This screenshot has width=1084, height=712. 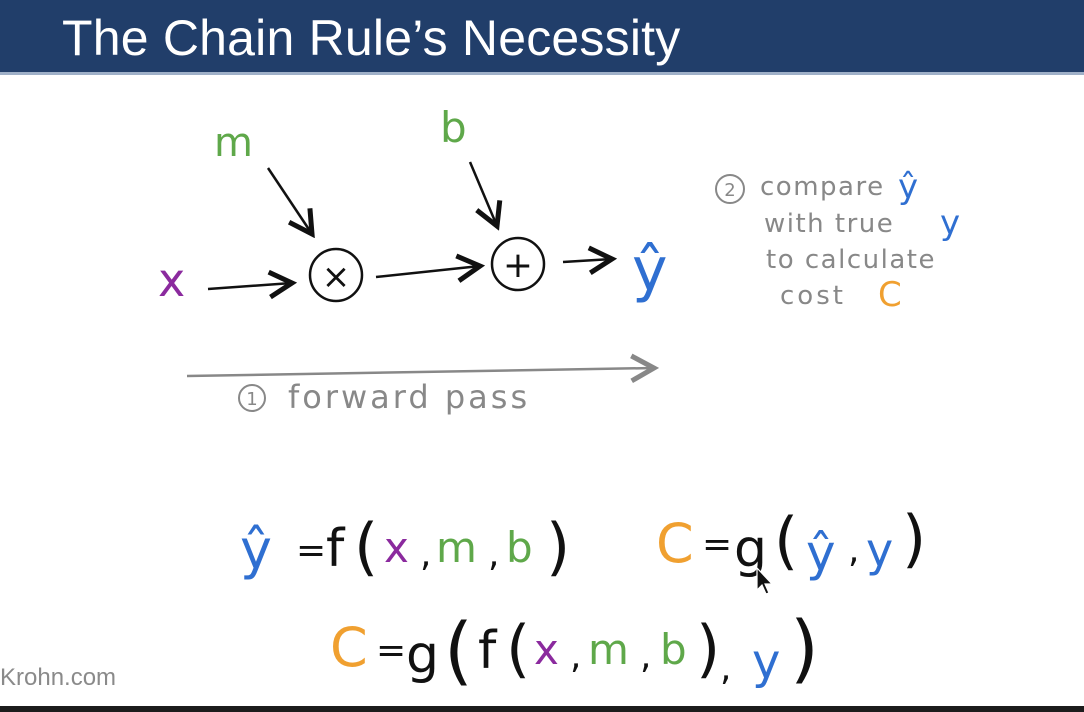 What do you see at coordinates (890, 295) in the screenshot?
I see `compare-cost-c: C` at bounding box center [890, 295].